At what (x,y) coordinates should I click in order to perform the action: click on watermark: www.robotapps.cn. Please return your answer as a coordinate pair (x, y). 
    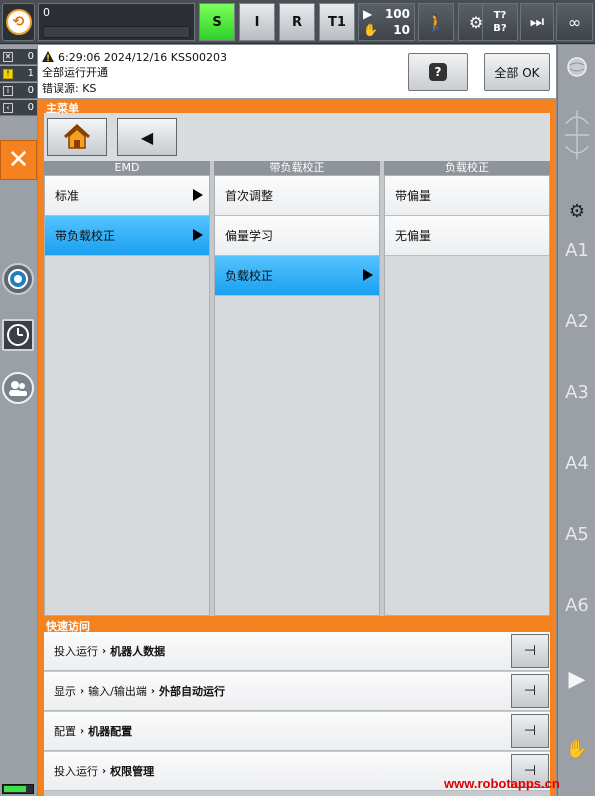
    Looking at the image, I should click on (502, 783).